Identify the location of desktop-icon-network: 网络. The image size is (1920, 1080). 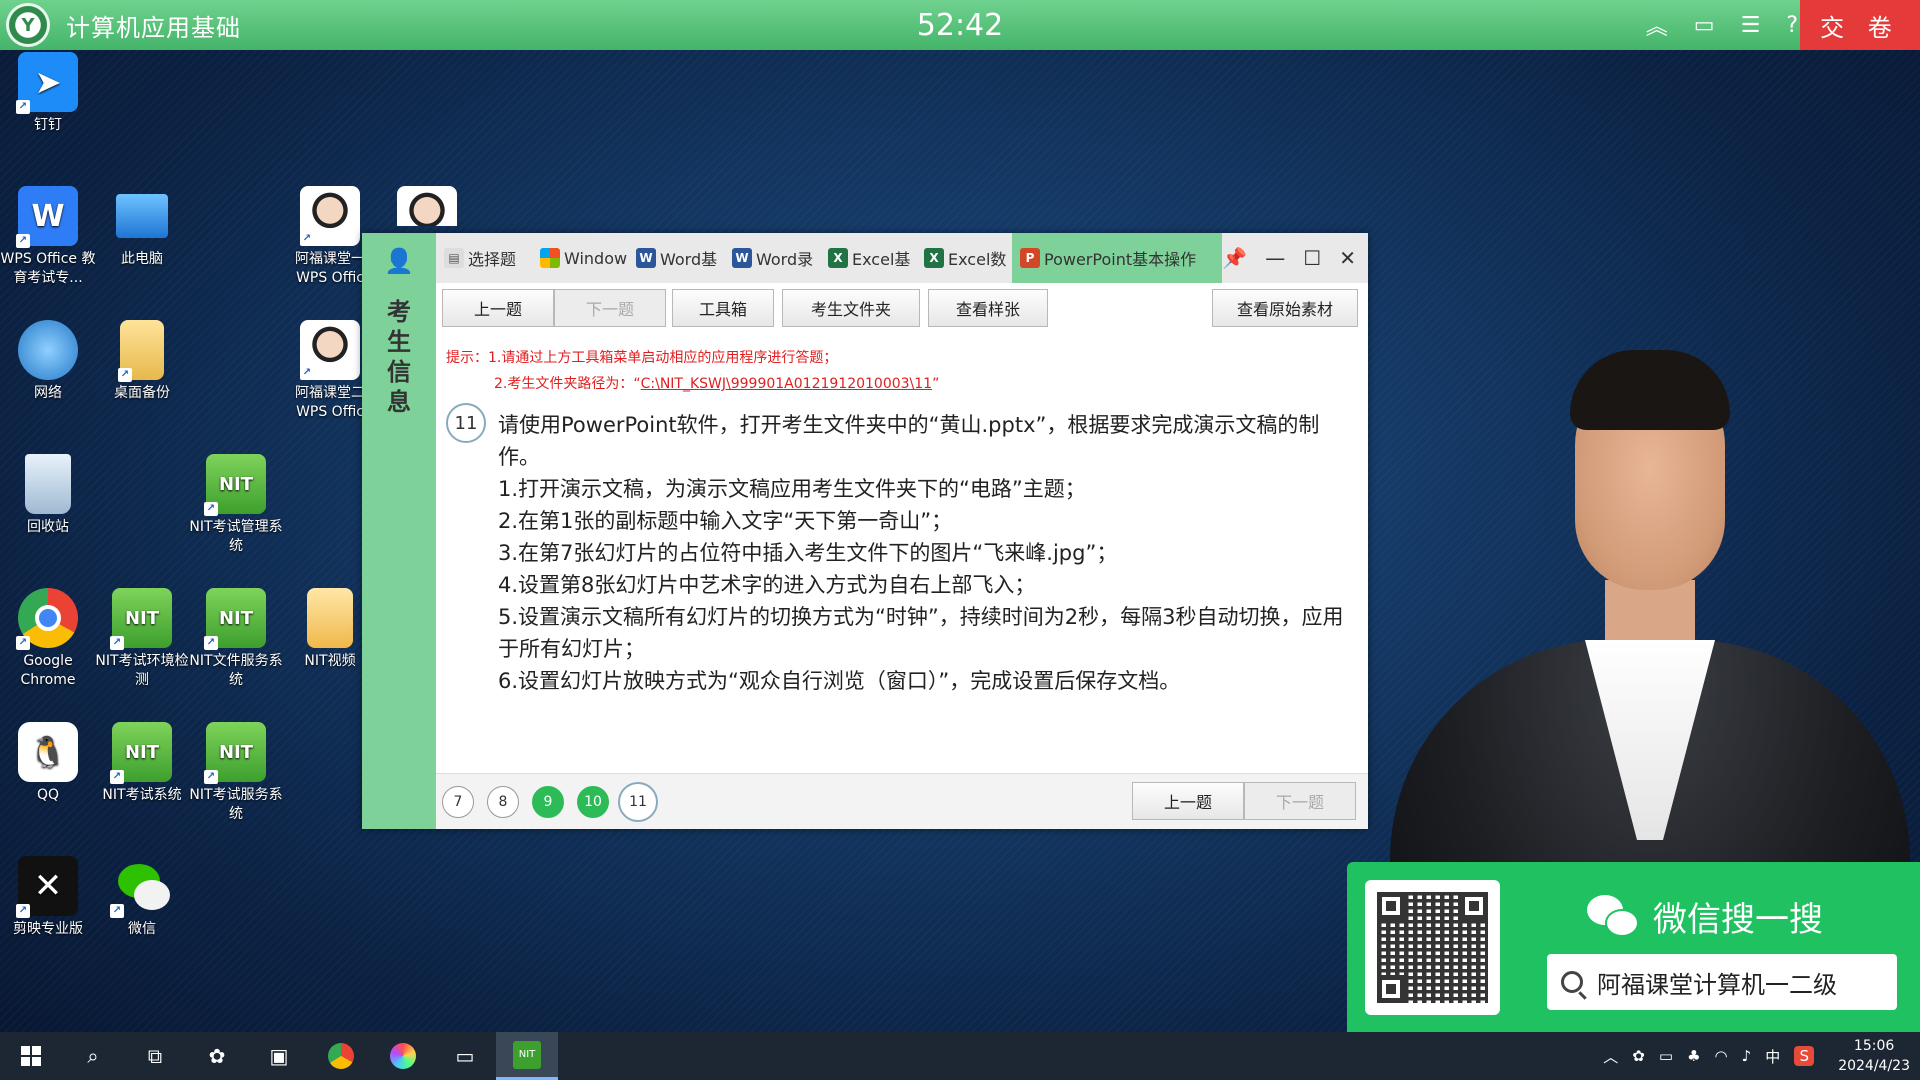
(49, 361).